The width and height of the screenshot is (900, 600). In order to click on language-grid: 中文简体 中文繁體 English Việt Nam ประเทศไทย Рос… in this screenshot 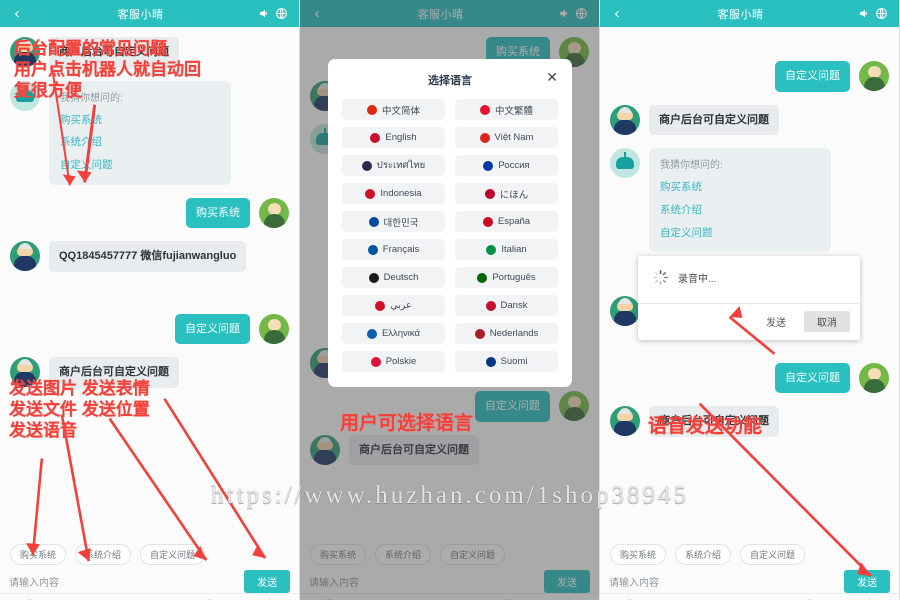, I will do `click(450, 235)`.